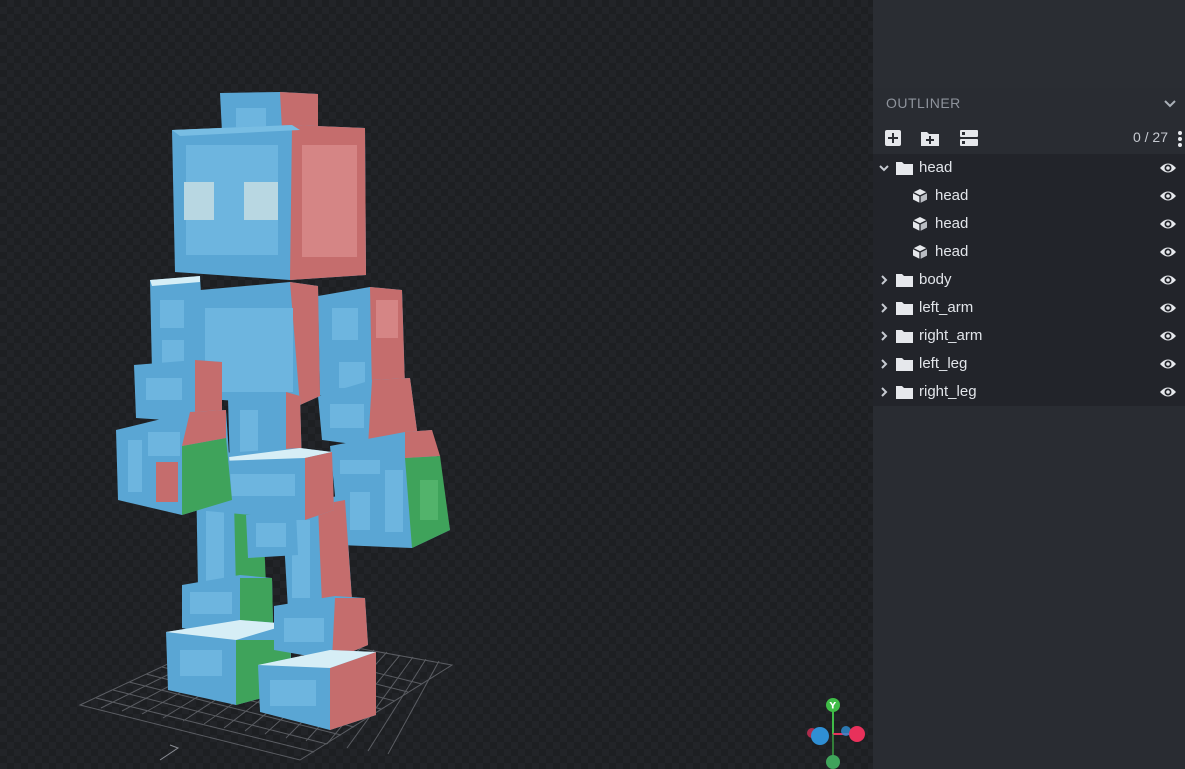 The image size is (1185, 769). Describe the element at coordinates (1029, 308) in the screenshot. I see `outliner-group-left-arm: left_arm` at that location.